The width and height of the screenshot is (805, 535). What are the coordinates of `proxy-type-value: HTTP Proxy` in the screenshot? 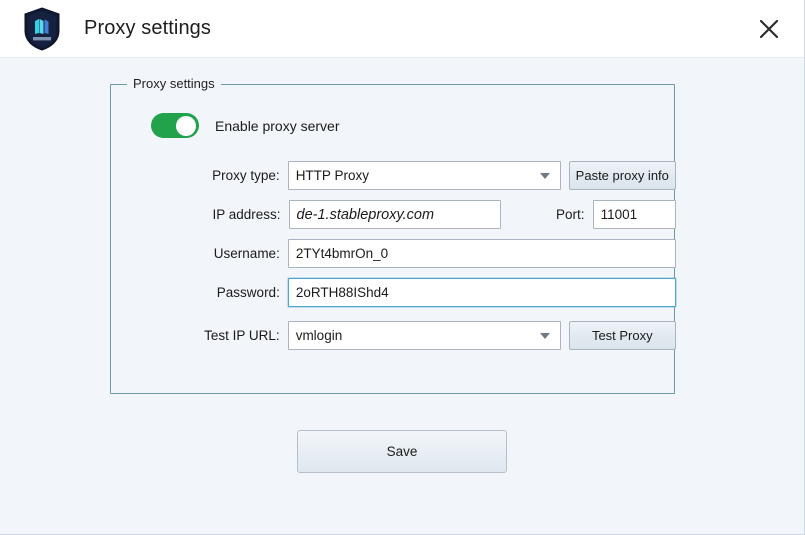 It's located at (332, 175).